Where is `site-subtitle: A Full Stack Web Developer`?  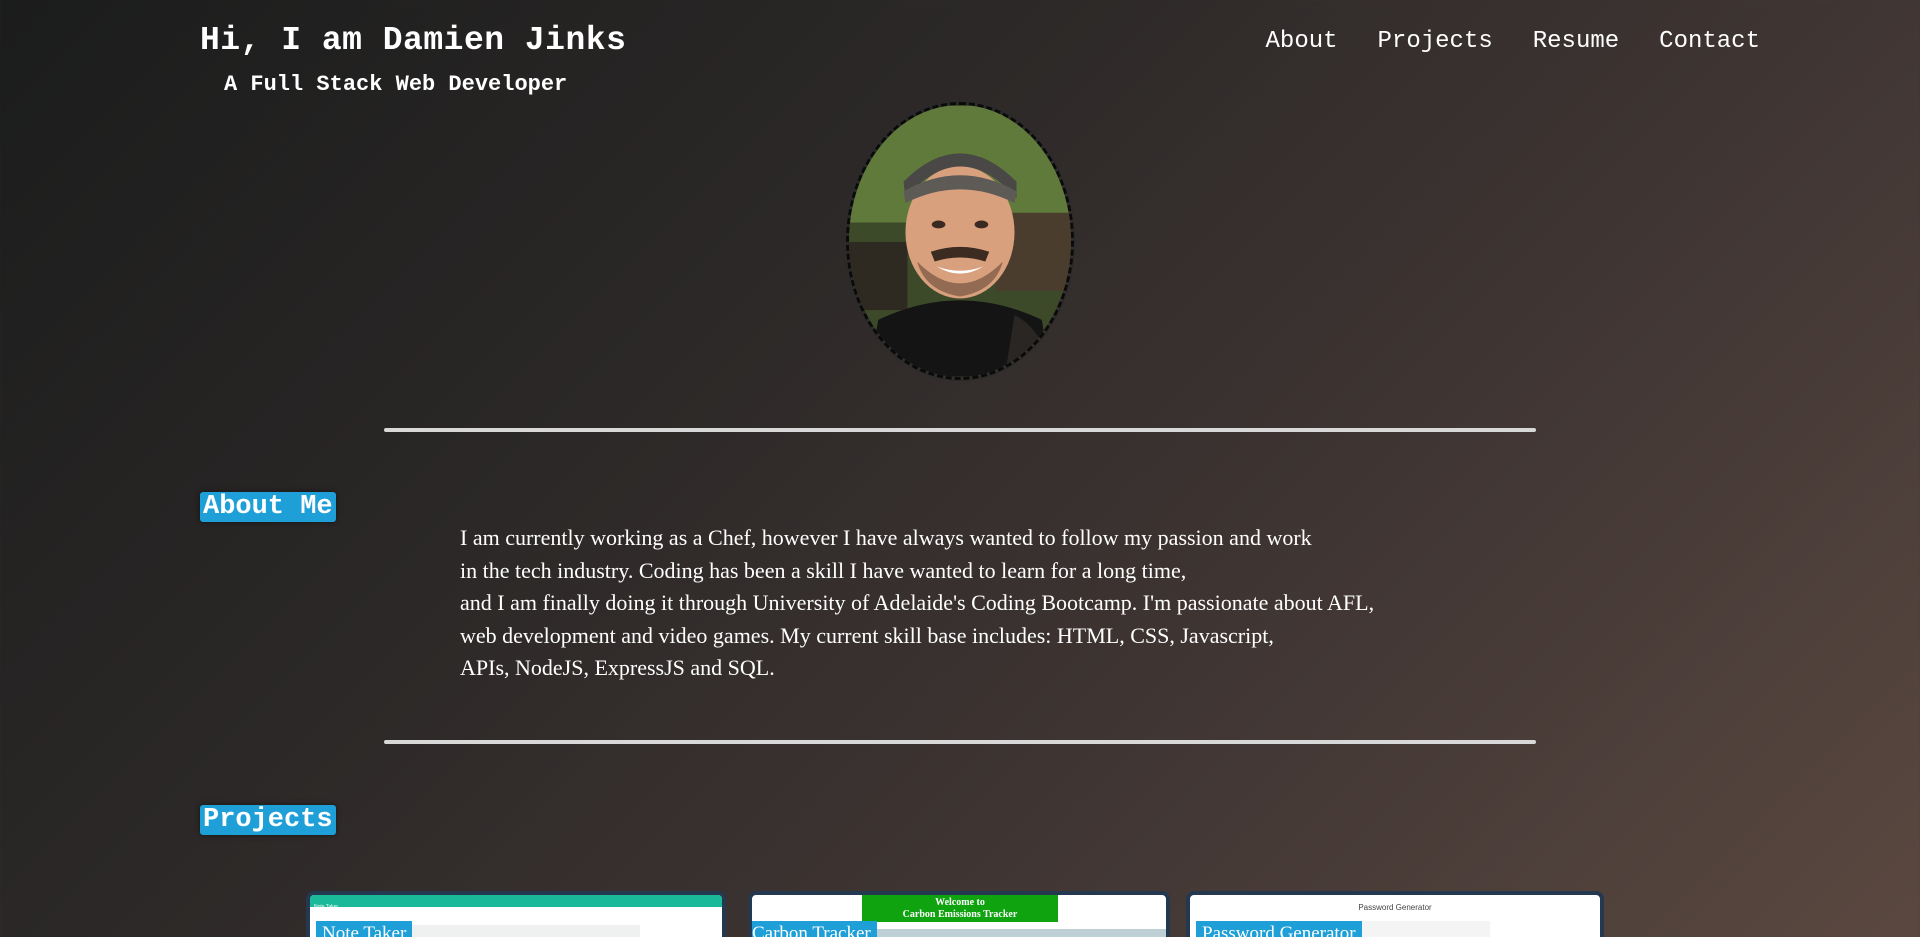 site-subtitle: A Full Stack Web Developer is located at coordinates (396, 84).